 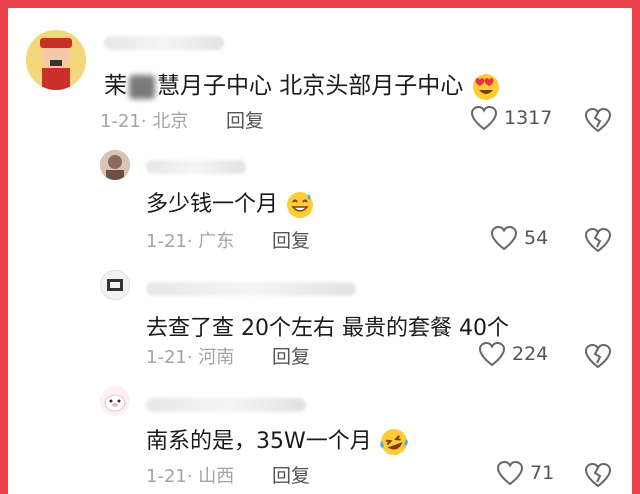 What do you see at coordinates (115, 86) in the screenshot?
I see `comment-text-start: 茉` at bounding box center [115, 86].